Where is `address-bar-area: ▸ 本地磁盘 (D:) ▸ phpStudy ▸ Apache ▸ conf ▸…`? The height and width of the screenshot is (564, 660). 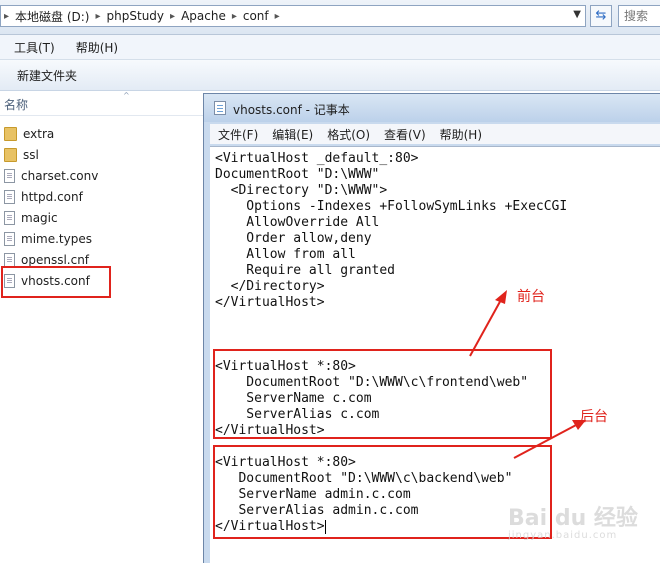 address-bar-area: ▸ 本地磁盘 (D:) ▸ phpStudy ▸ Apache ▸ conf ▸… is located at coordinates (330, 17).